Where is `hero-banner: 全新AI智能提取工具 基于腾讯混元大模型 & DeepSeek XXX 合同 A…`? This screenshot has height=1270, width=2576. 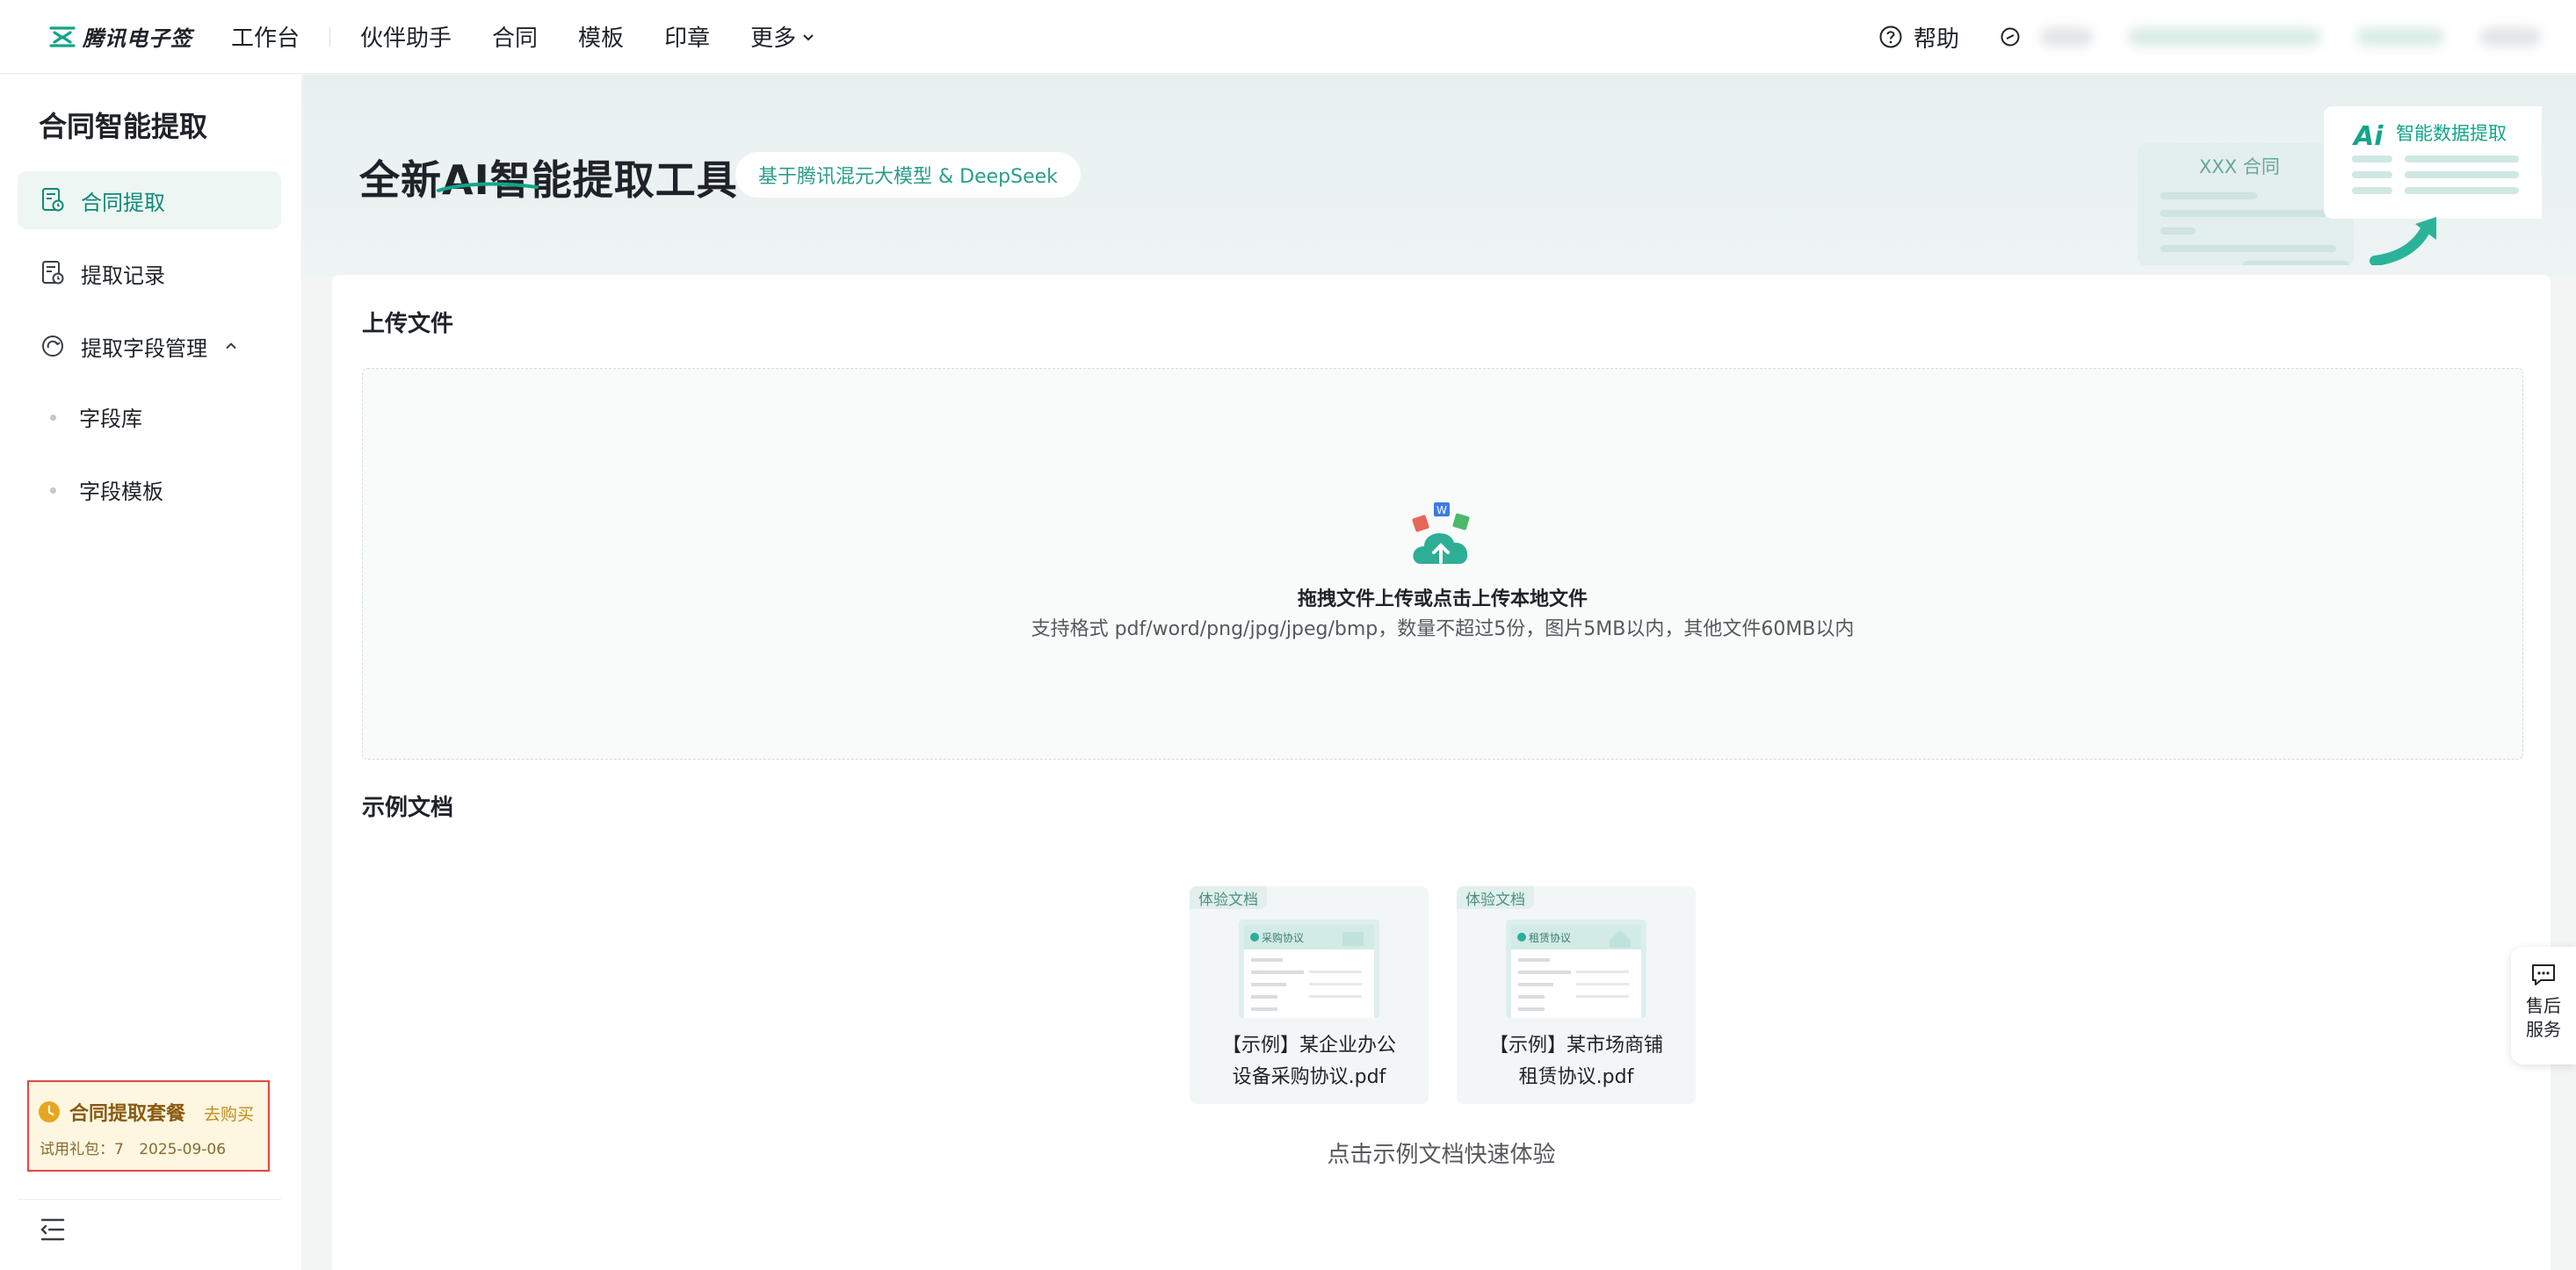 hero-banner: 全新AI智能提取工具 基于腾讯混元大模型 & DeepSeek XXX 合同 A… is located at coordinates (1439, 176).